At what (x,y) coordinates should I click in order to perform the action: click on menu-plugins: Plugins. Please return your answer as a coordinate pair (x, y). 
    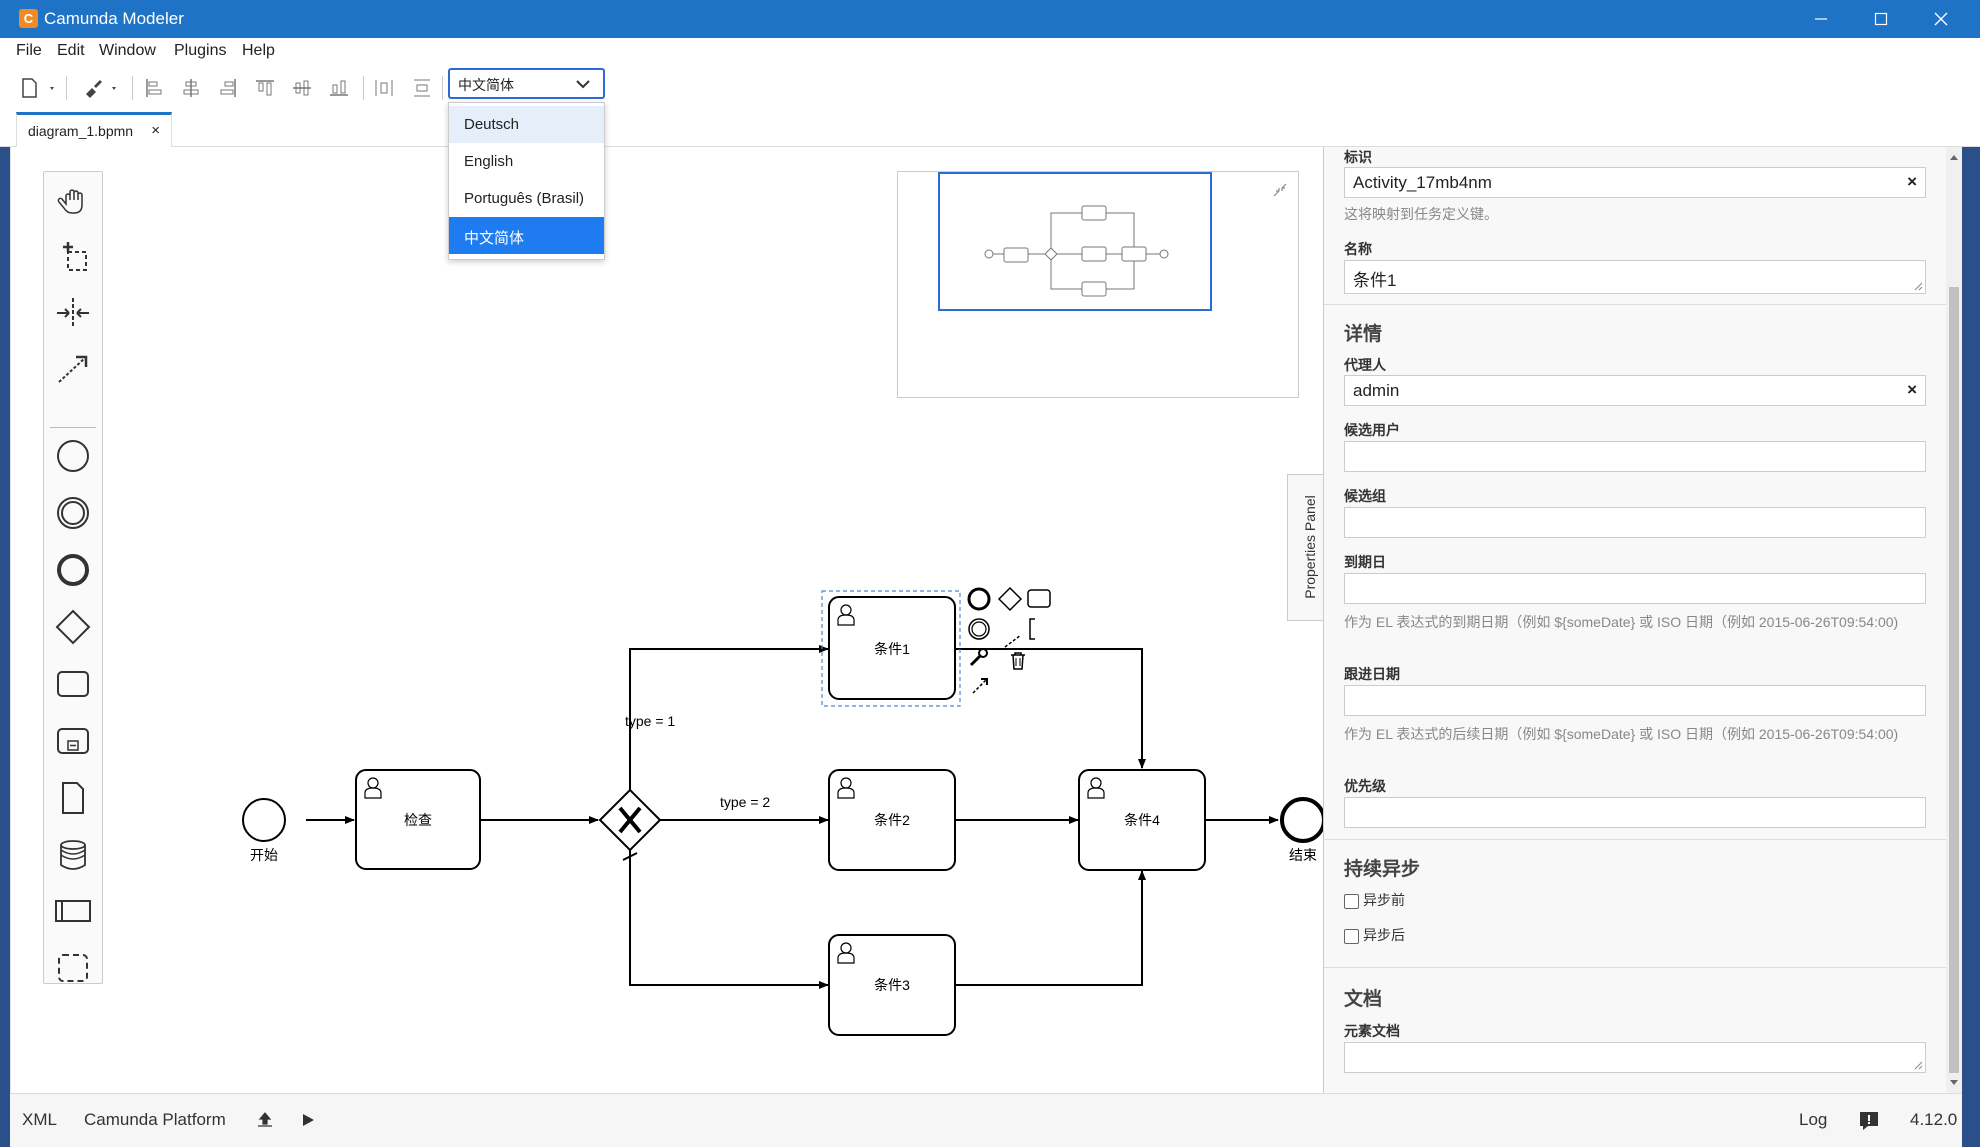
    Looking at the image, I should click on (200, 51).